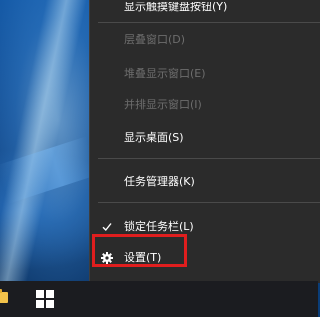  What do you see at coordinates (176, 6) in the screenshot?
I see `menu-item-label: 显示触摸键盘按钮(Y)` at bounding box center [176, 6].